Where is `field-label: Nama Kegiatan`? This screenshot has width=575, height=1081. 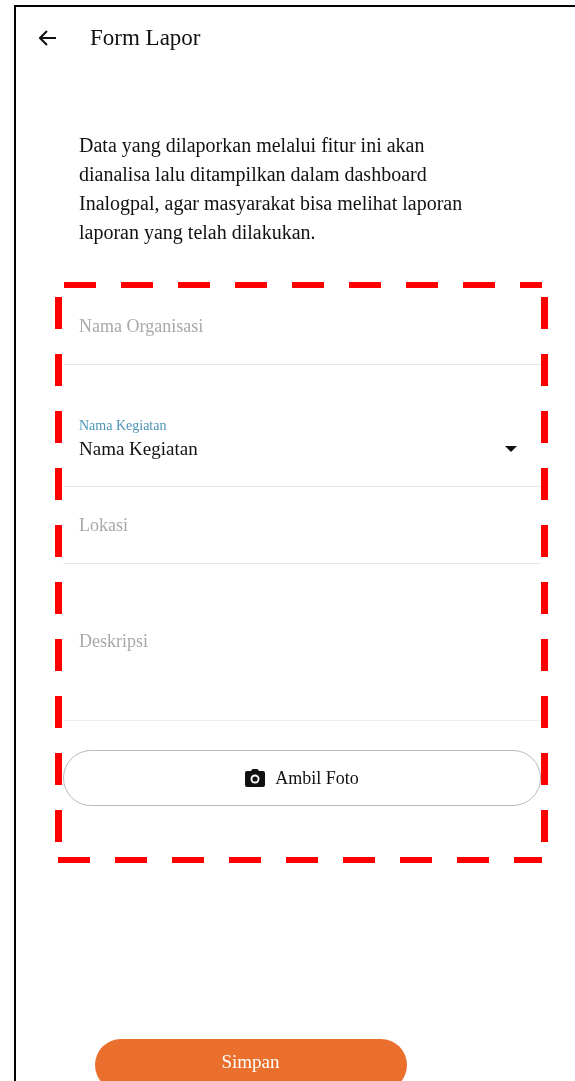
field-label: Nama Kegiatan is located at coordinates (123, 426).